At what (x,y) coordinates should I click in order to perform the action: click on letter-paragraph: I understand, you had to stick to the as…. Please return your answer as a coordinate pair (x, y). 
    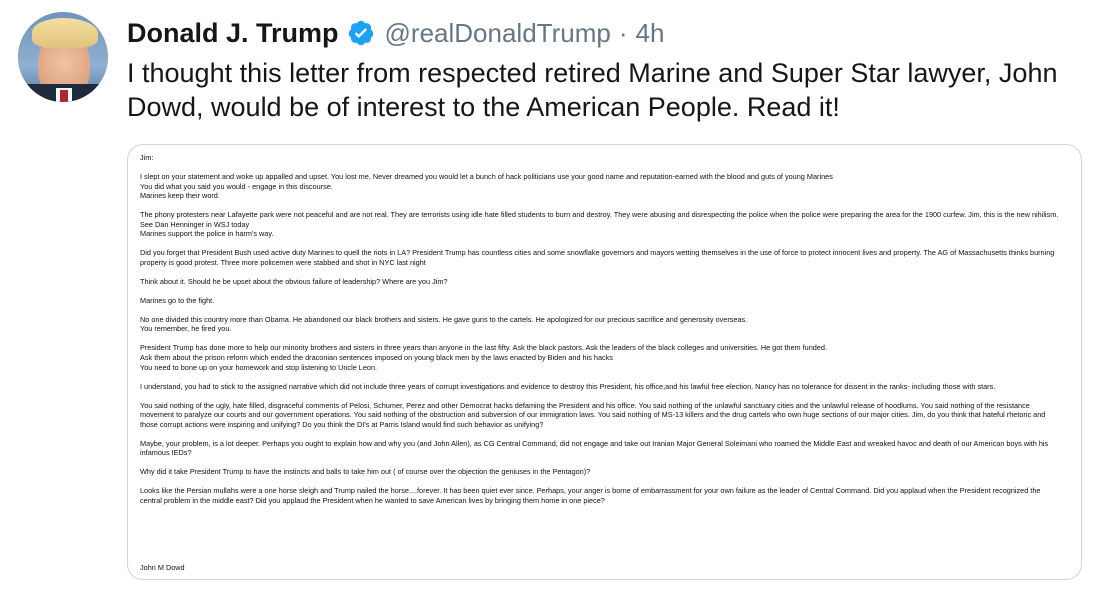
    Looking at the image, I should click on (600, 387).